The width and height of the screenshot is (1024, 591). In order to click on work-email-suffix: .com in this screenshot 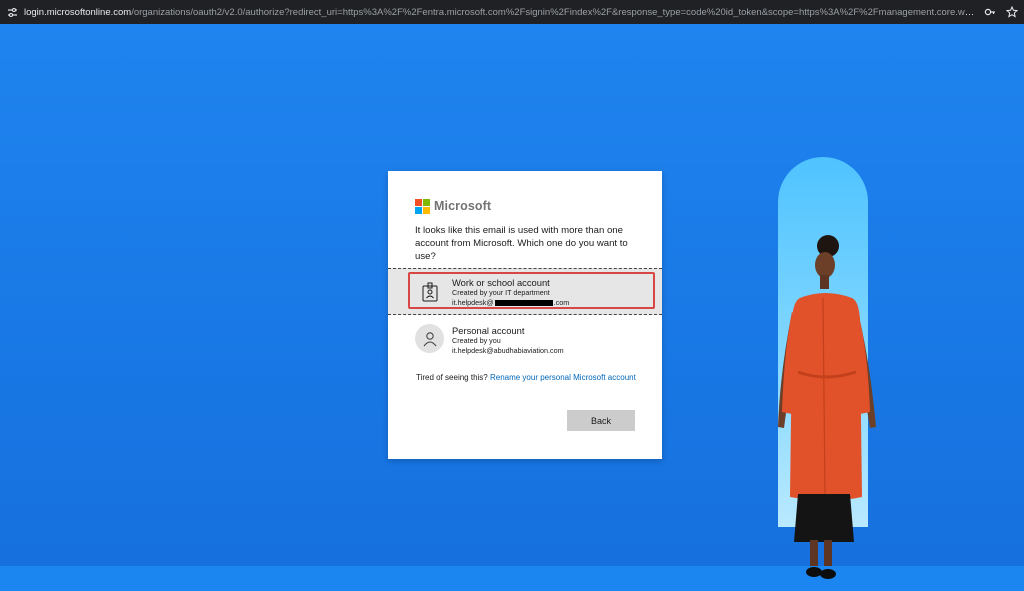, I will do `click(561, 302)`.